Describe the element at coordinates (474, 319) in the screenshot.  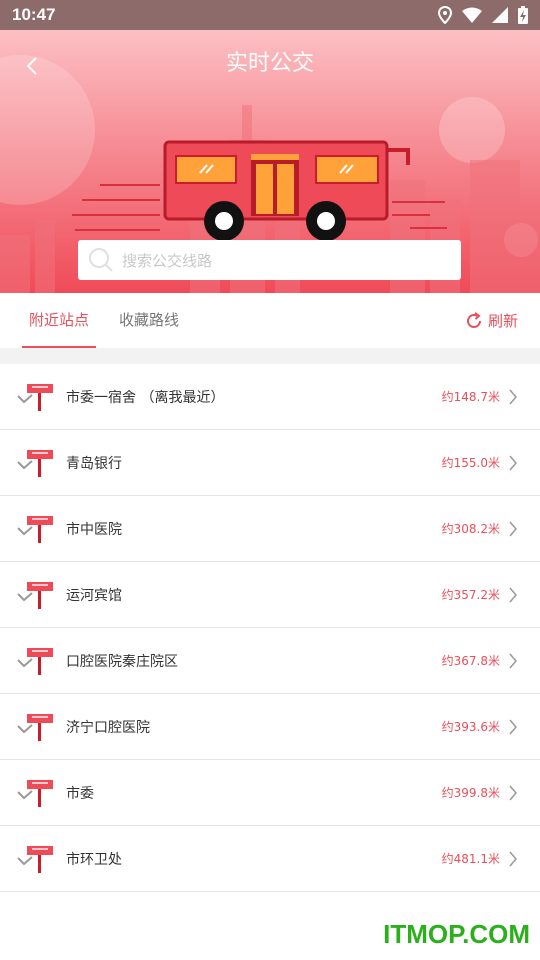
I see `refresh-icon` at that location.